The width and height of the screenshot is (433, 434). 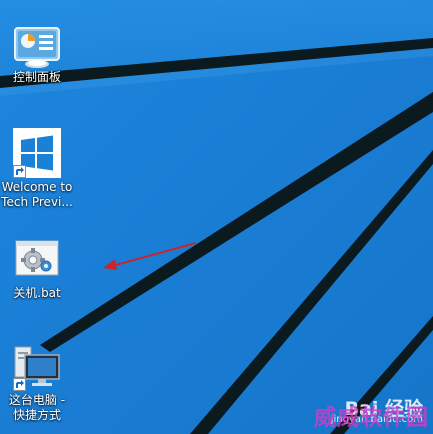 I want to click on watermark: Bai 经验 jingyan.baidu.com 威威软件园, so click(x=369, y=412).